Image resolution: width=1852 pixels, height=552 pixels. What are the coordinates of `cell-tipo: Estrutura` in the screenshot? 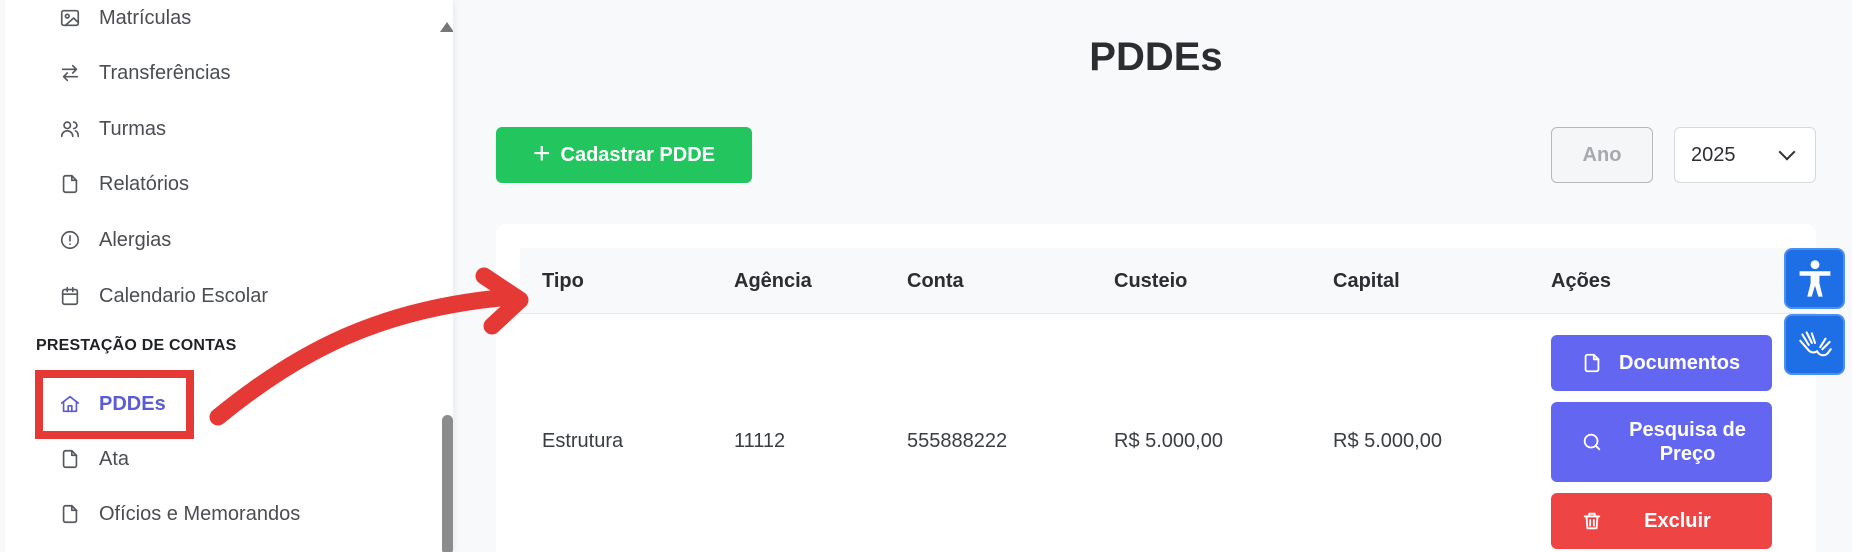 It's located at (583, 441).